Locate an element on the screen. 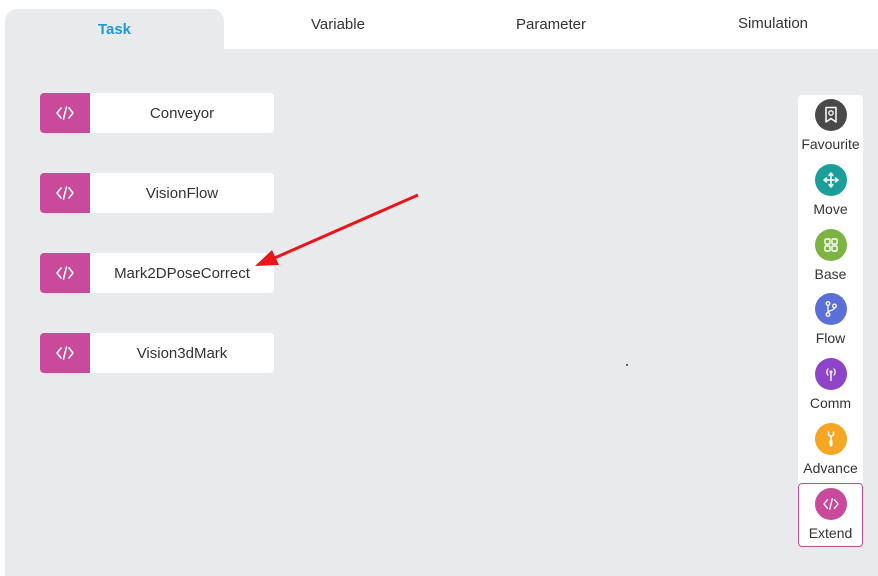  palette-item-base: Base is located at coordinates (830, 256).